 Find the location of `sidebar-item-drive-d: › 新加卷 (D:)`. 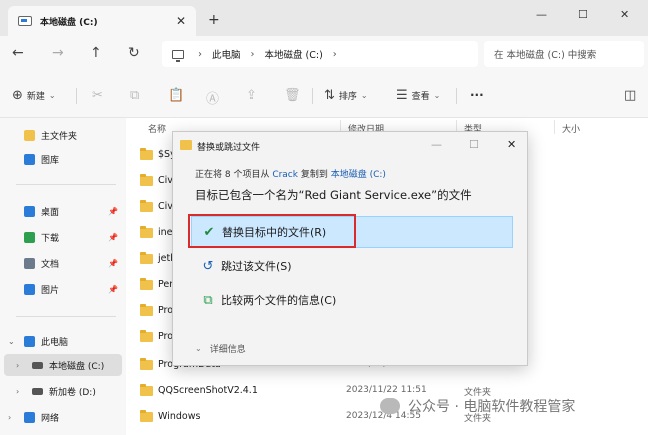

sidebar-item-drive-d: › 新加卷 (D:) is located at coordinates (63, 391).